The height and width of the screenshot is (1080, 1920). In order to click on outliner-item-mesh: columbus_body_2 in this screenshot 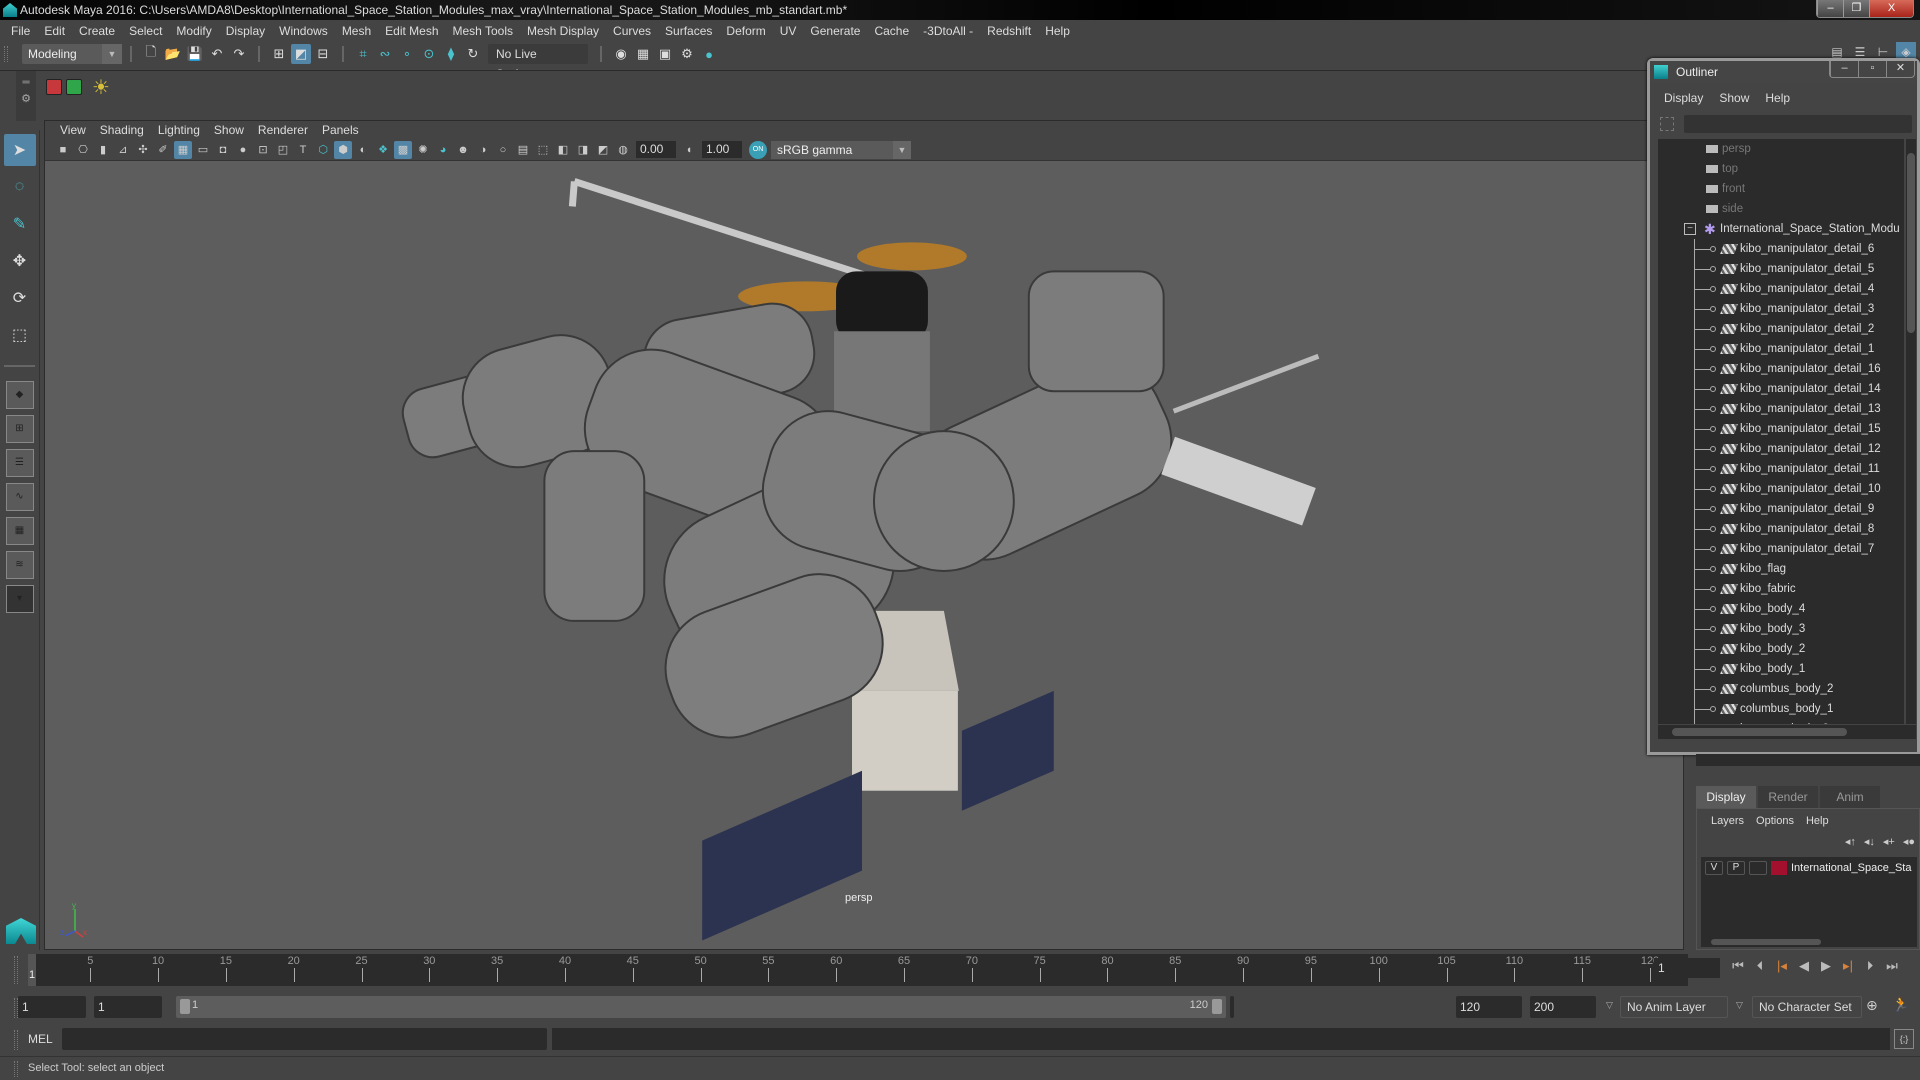, I will do `click(1781, 689)`.